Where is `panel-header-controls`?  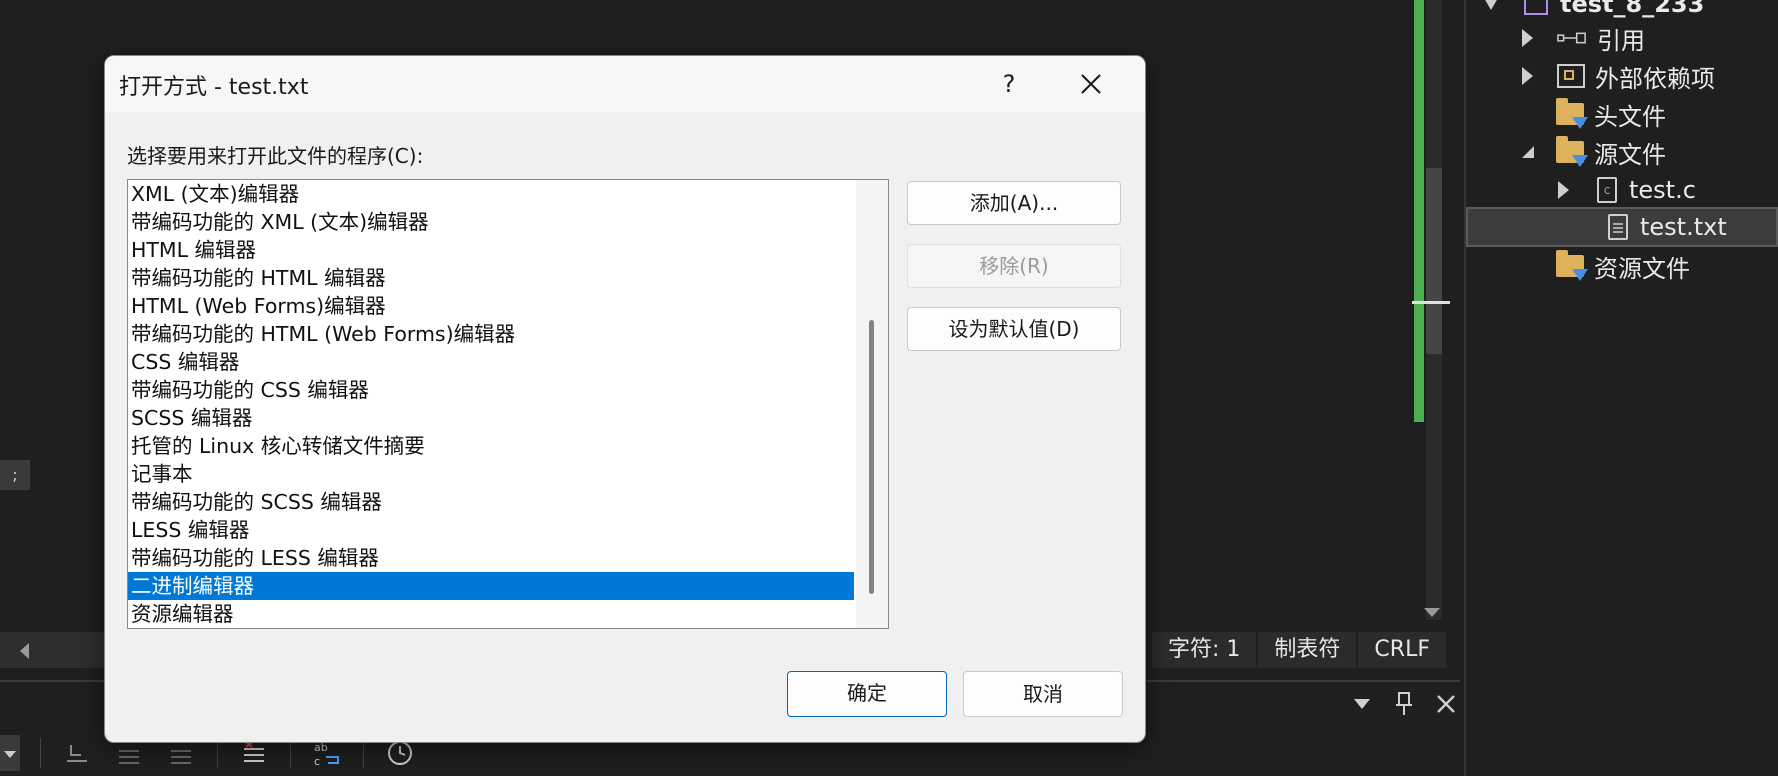 panel-header-controls is located at coordinates (1404, 704).